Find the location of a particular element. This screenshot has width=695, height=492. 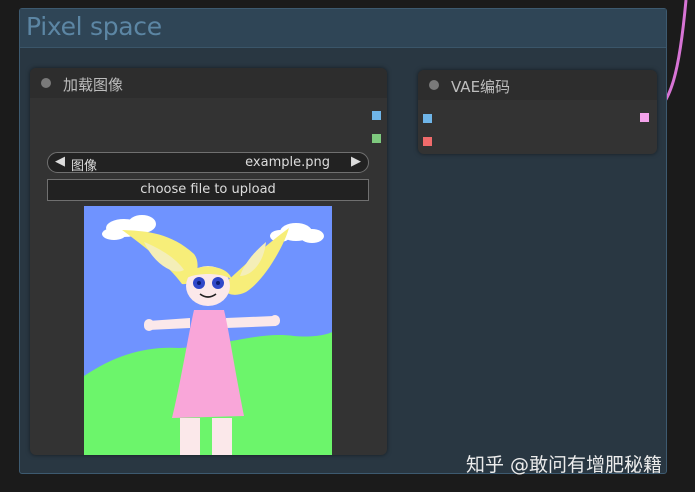

watermark: 知乎 @敢问有增肥秘籍 is located at coordinates (564, 465).